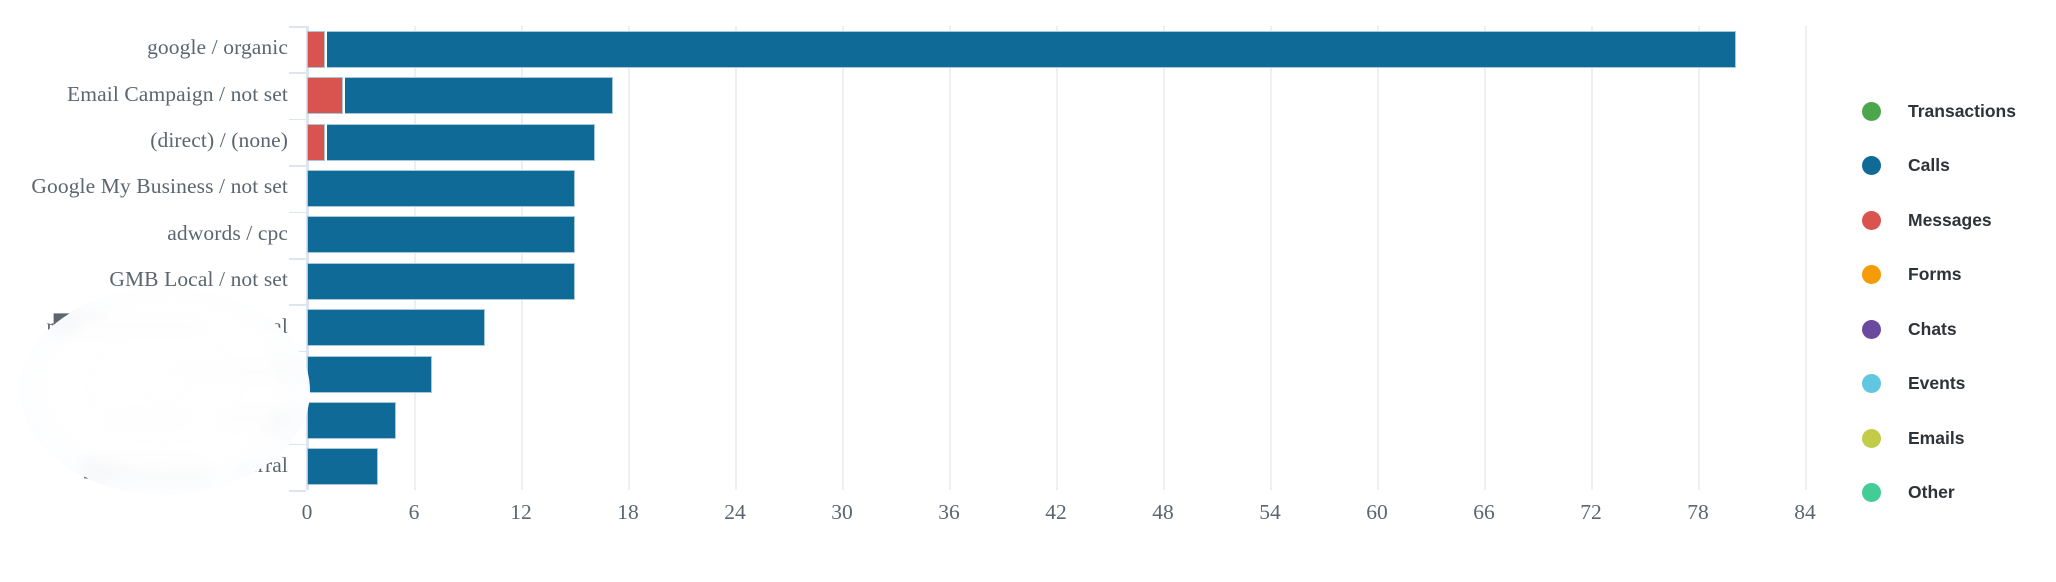 The width and height of the screenshot is (2056, 582). What do you see at coordinates (1484, 512) in the screenshot?
I see `x-axis-tick-label: 66` at bounding box center [1484, 512].